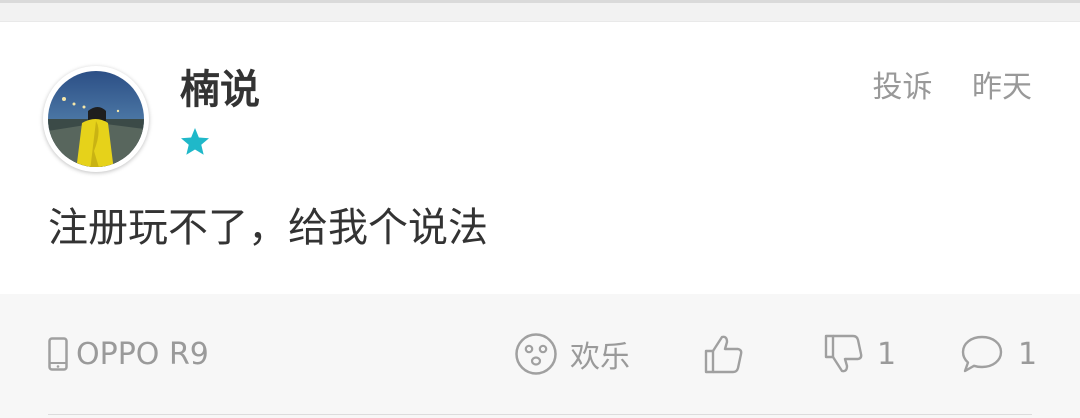  What do you see at coordinates (1028, 354) in the screenshot?
I see `comment-count: 1` at bounding box center [1028, 354].